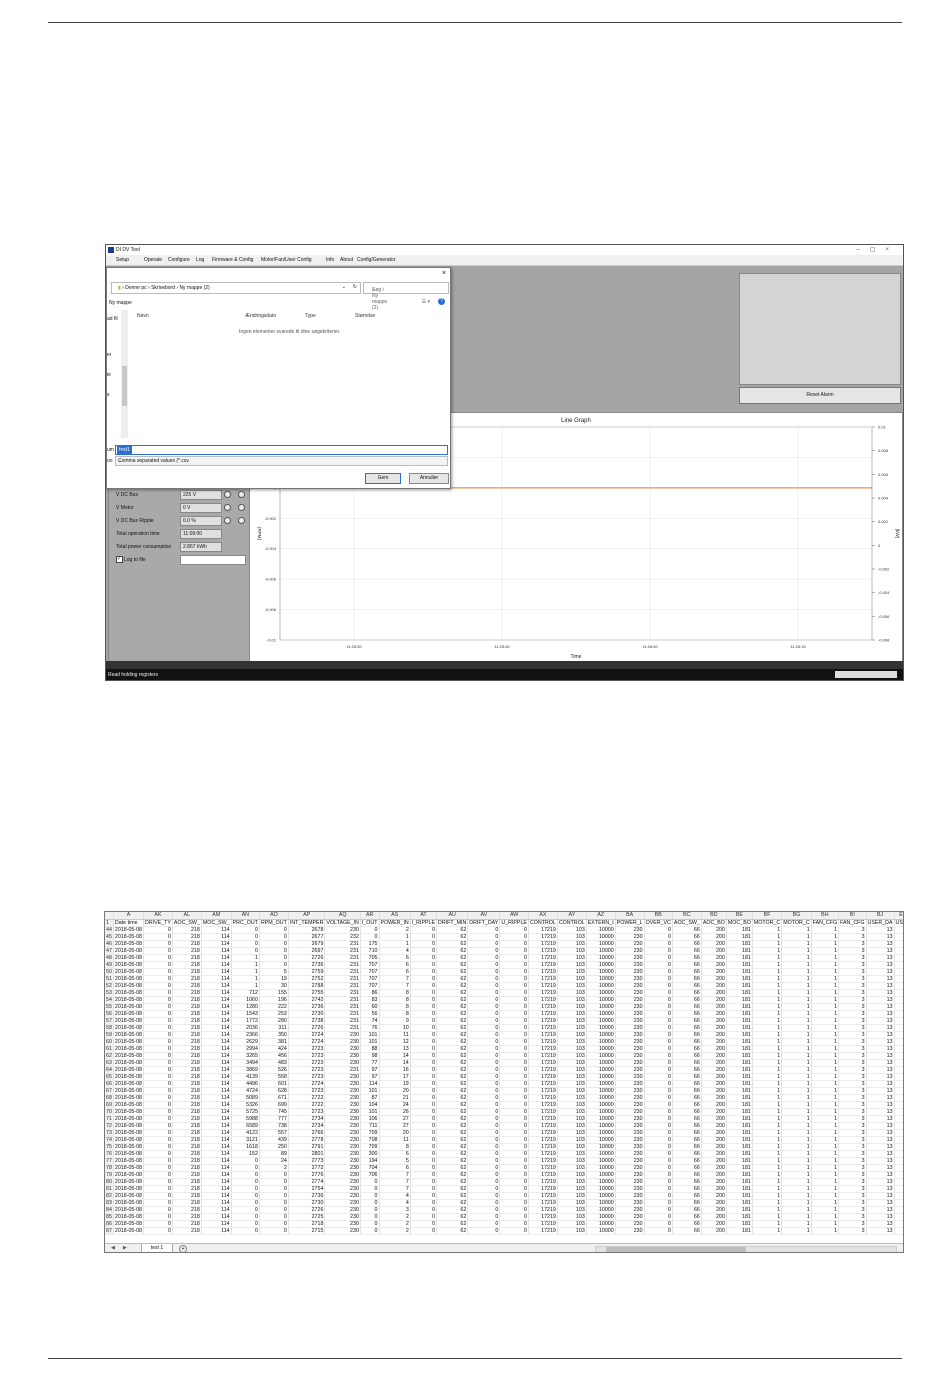 This screenshot has width=950, height=1387. Describe the element at coordinates (307, 1042) in the screenshot. I see `cell: 2724` at that location.